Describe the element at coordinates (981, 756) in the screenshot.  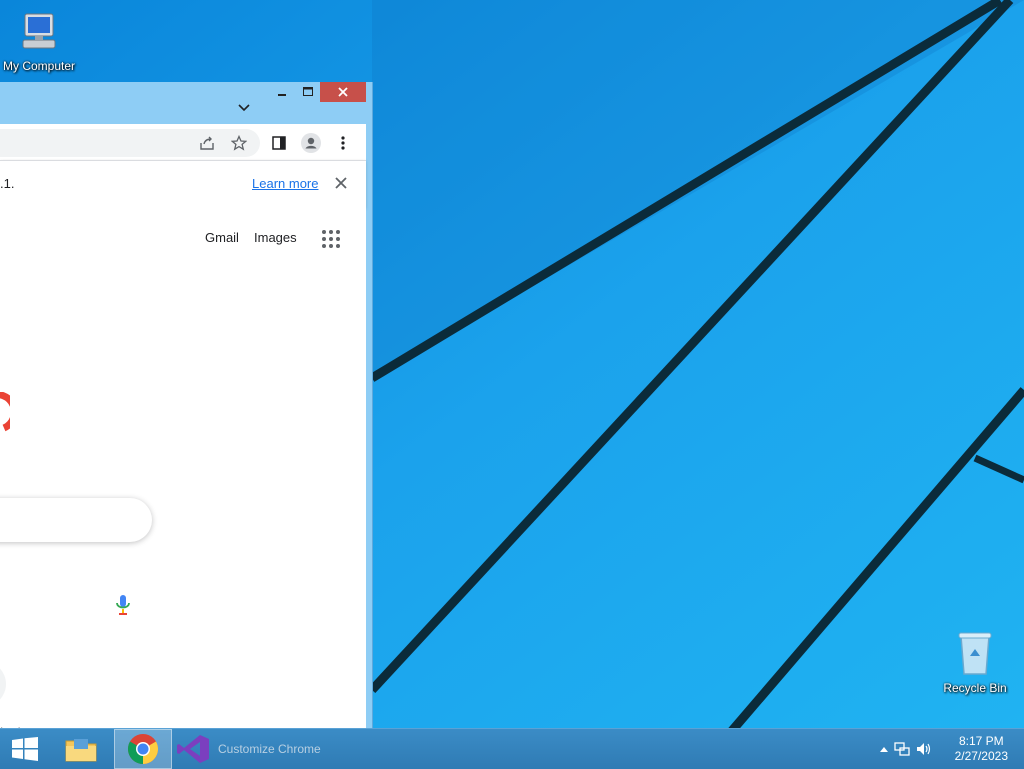
I see `clock-date: 2/27/2023` at that location.